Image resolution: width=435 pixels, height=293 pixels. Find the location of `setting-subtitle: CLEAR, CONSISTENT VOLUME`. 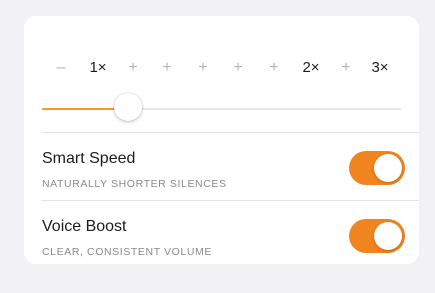

setting-subtitle: CLEAR, CONSISTENT VOLUME is located at coordinates (127, 252).